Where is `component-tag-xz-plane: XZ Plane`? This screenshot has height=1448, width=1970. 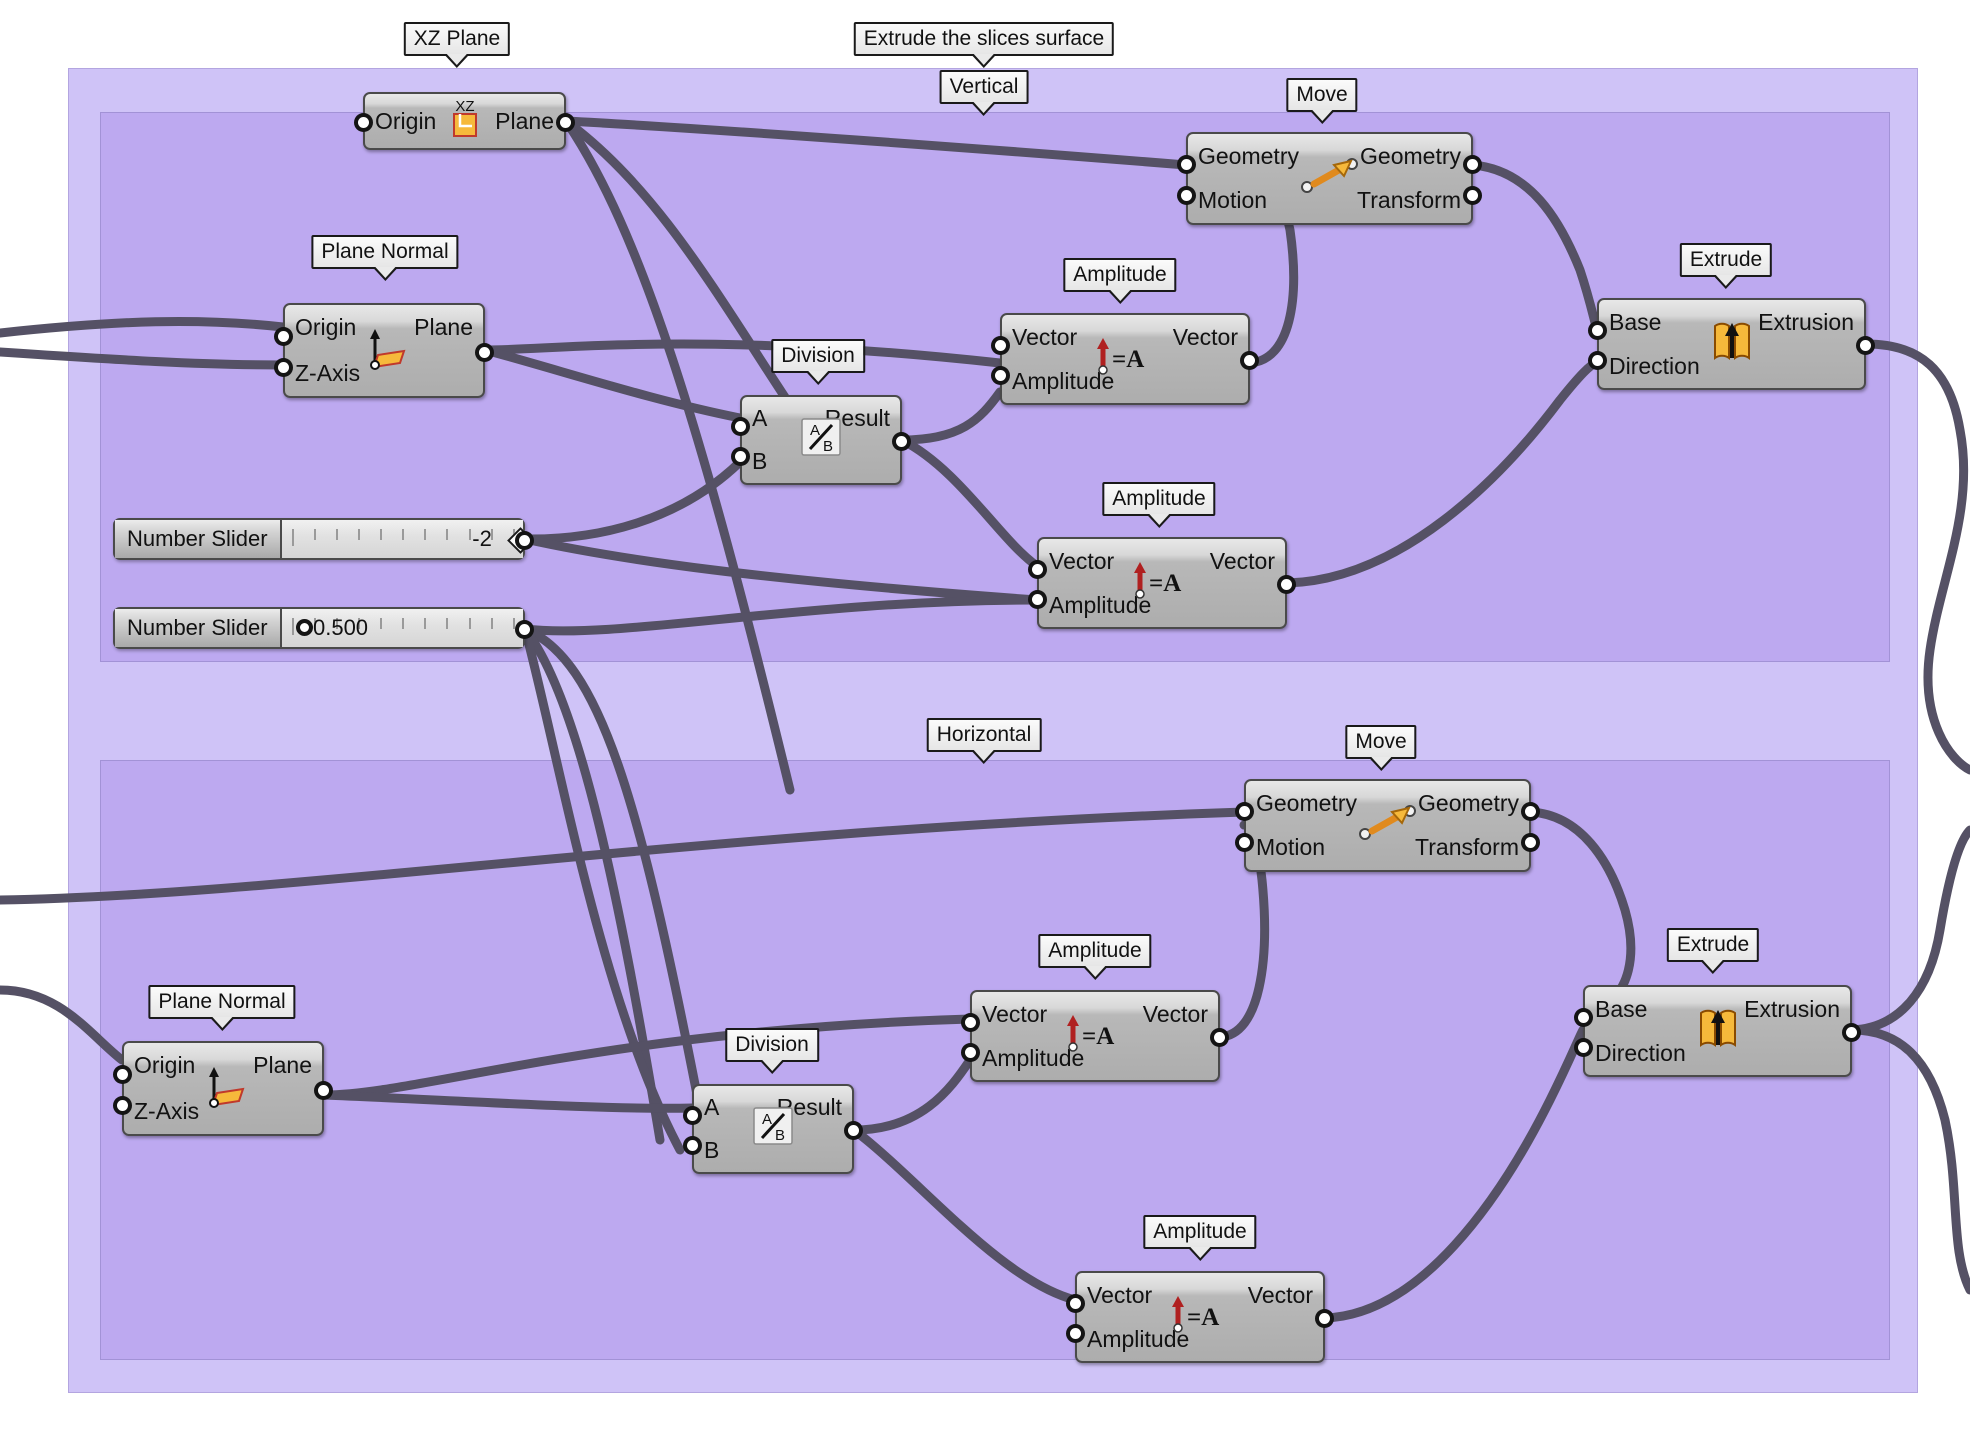
component-tag-xz-plane: XZ Plane is located at coordinates (457, 45).